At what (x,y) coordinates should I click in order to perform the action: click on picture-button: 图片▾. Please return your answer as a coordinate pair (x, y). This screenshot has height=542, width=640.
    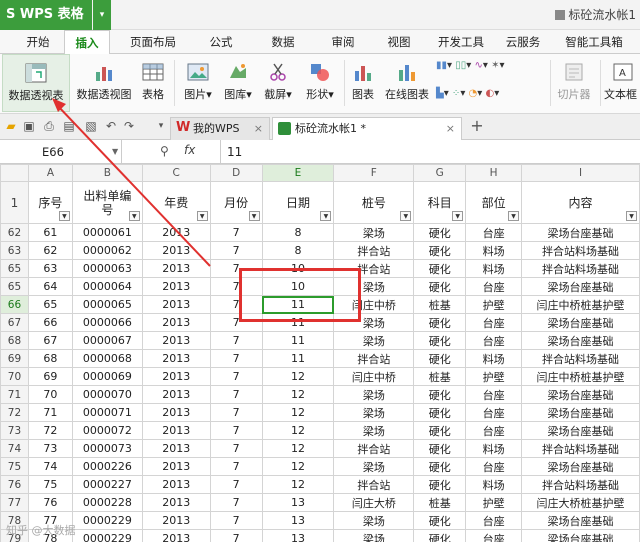
    Looking at the image, I should click on (198, 83).